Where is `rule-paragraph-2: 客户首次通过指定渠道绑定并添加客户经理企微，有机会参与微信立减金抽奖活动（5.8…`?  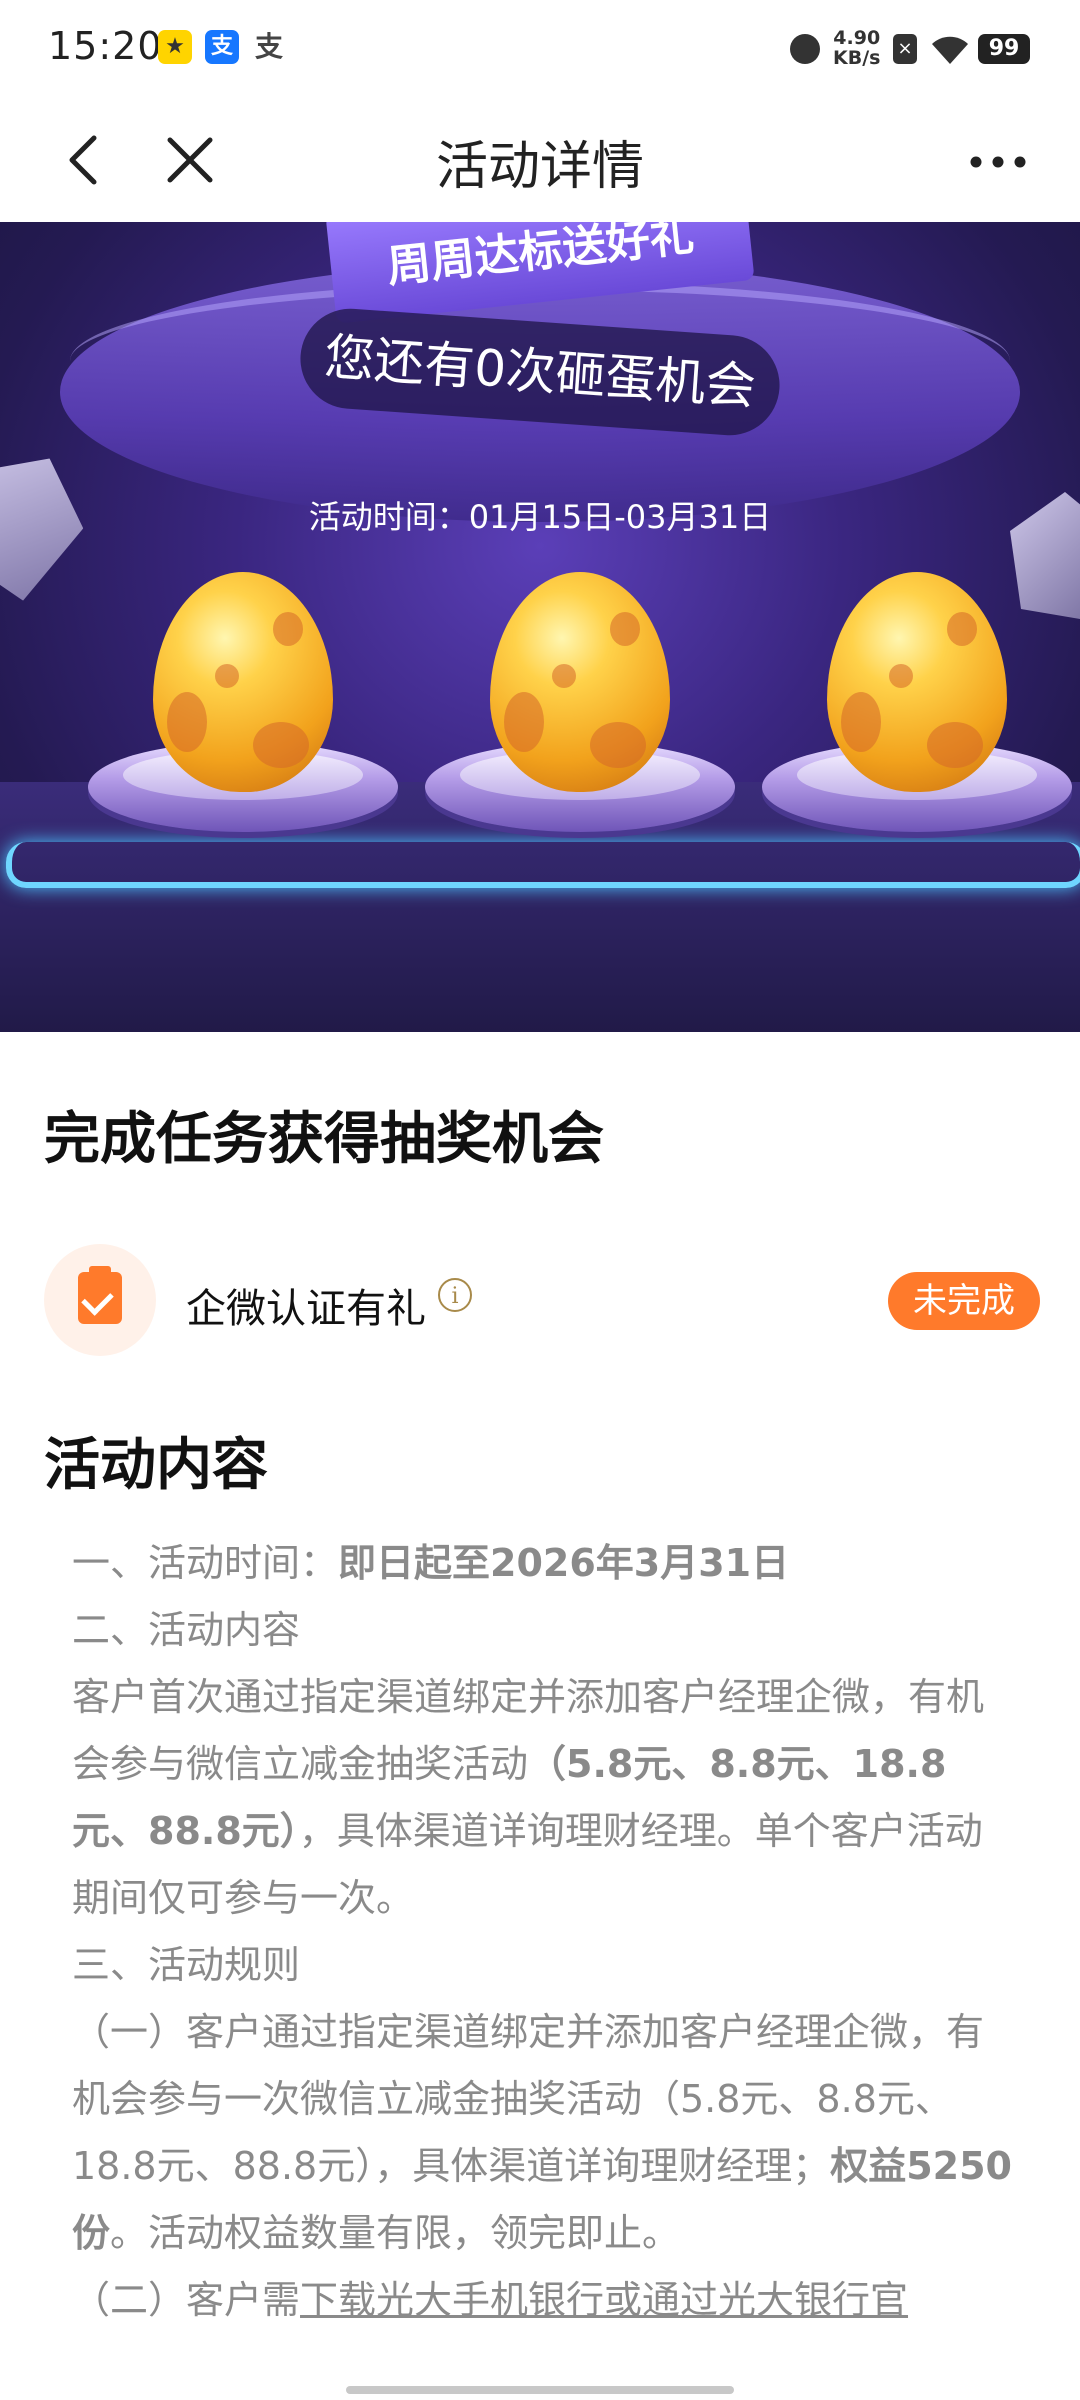 rule-paragraph-2: 客户首次通过指定渠道绑定并添加客户经理企微，有机会参与微信立减金抽奖活动（5.8… is located at coordinates (528, 1797).